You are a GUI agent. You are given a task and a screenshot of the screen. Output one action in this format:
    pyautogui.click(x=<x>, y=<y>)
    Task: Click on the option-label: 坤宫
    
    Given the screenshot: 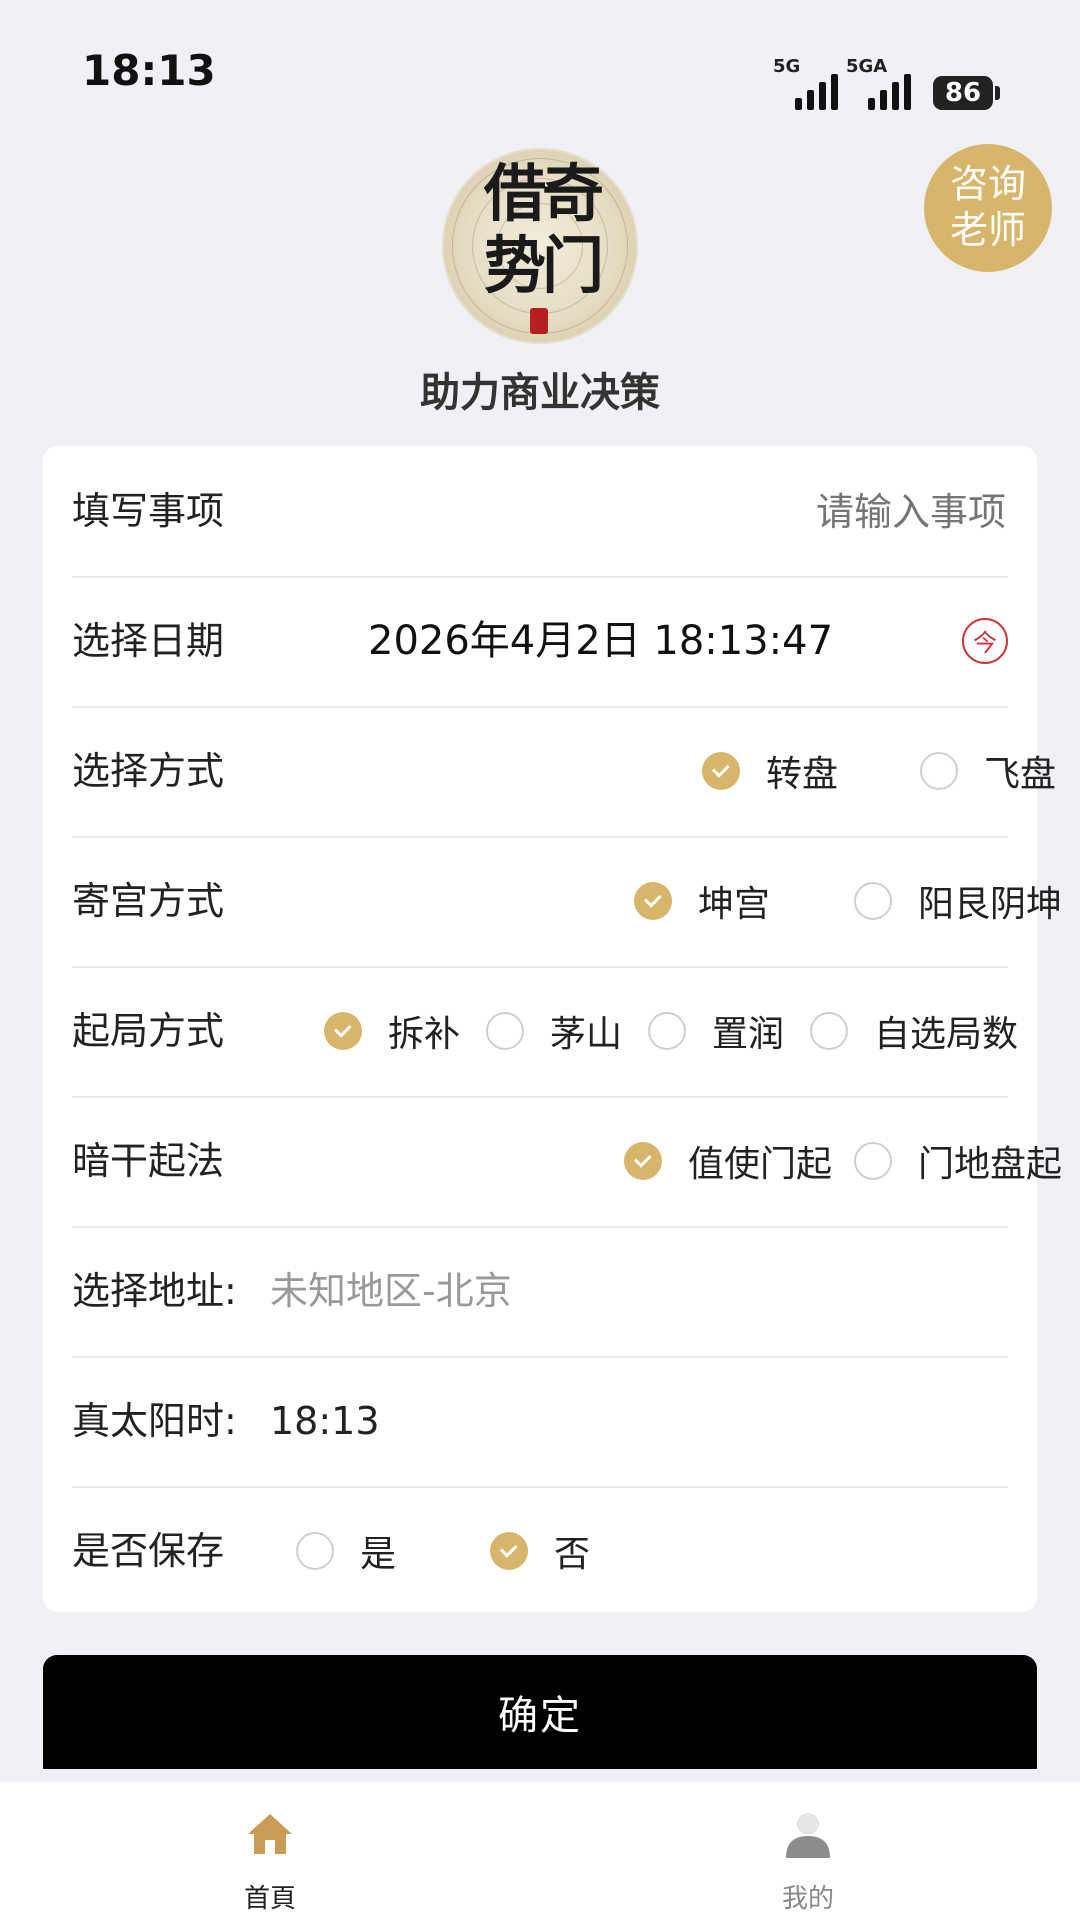 What is the action you would take?
    pyautogui.click(x=734, y=904)
    